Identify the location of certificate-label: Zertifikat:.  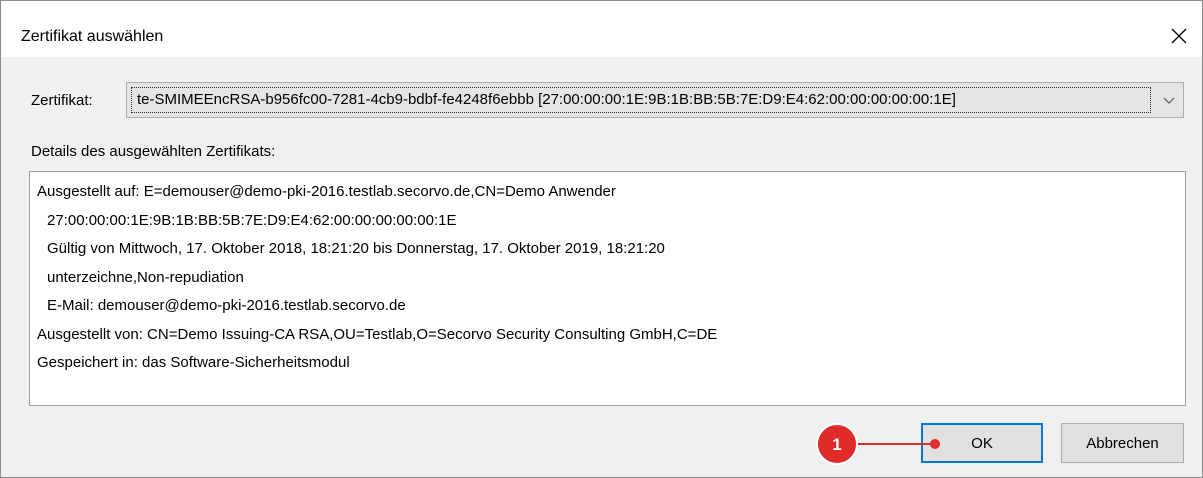
(62, 100).